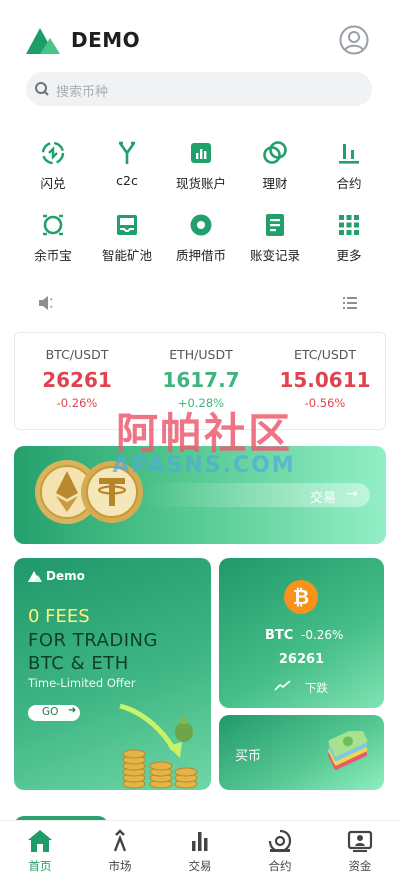 The height and width of the screenshot is (876, 400). I want to click on tab-label: 交易, so click(200, 866).